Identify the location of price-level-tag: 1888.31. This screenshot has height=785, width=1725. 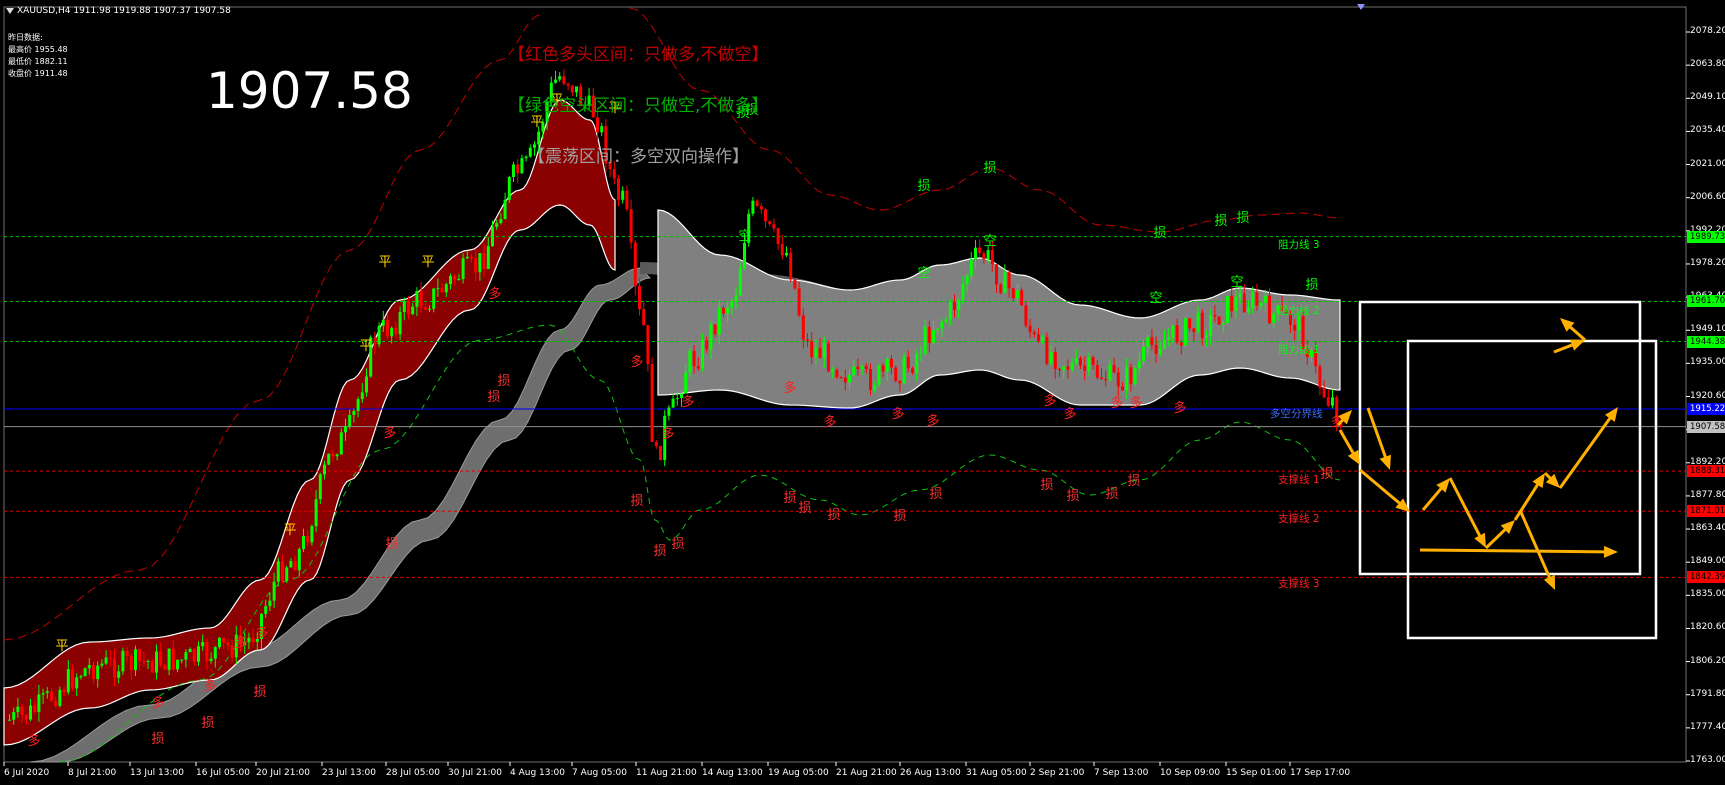
(1706, 471).